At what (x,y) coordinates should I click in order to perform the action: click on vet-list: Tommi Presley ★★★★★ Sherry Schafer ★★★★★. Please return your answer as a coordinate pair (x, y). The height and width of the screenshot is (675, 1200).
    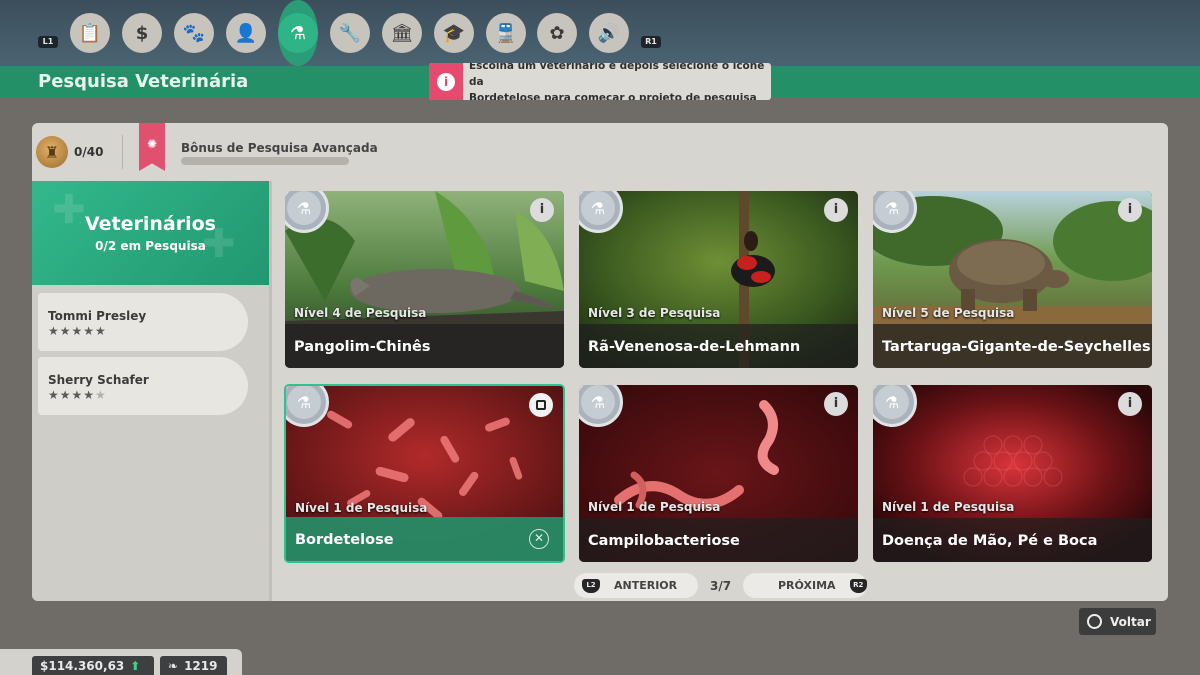
    Looking at the image, I should click on (150, 443).